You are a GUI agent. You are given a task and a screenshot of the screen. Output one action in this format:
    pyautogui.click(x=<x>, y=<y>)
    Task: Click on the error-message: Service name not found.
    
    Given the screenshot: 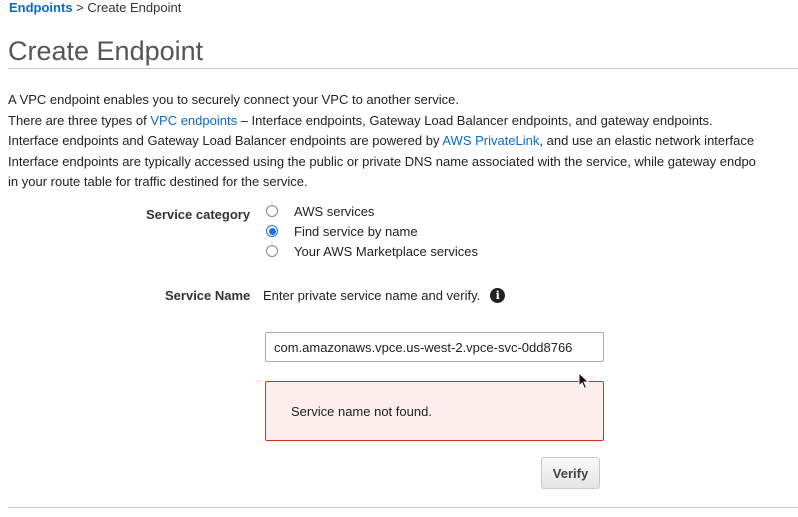 What is the action you would take?
    pyautogui.click(x=361, y=411)
    